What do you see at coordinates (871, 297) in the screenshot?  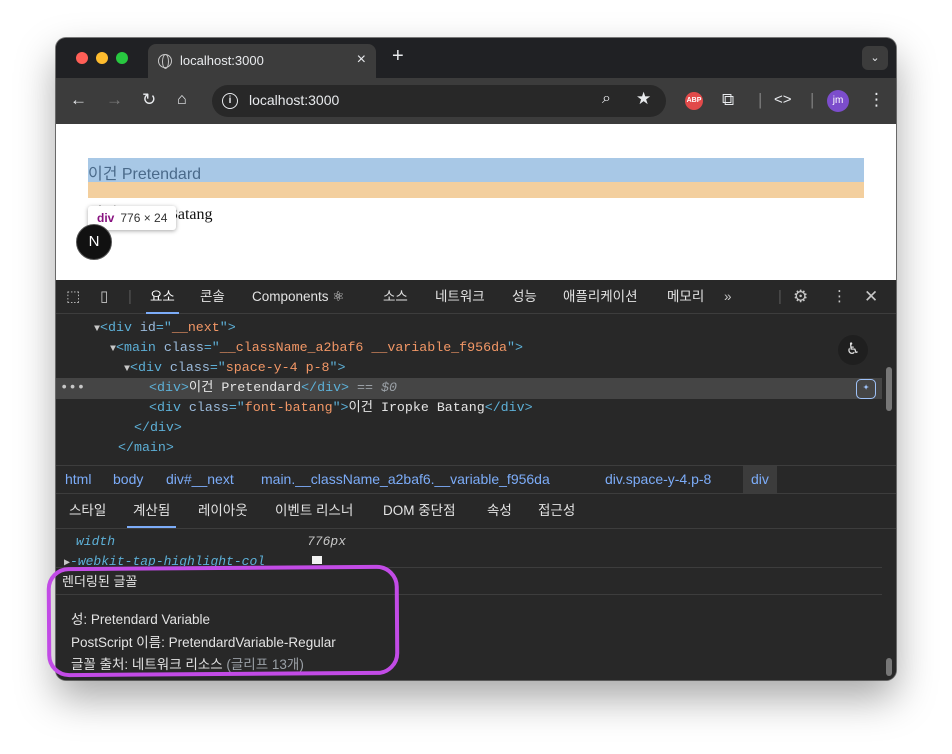 I see `close-devtools-icon: ✕` at bounding box center [871, 297].